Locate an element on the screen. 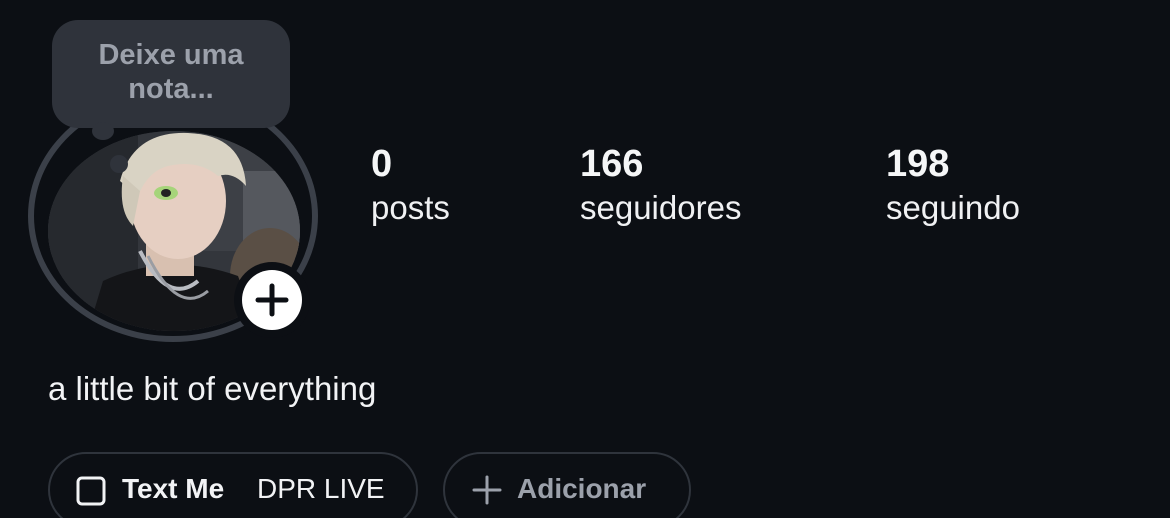 The height and width of the screenshot is (518, 1170). posts-count: 0 is located at coordinates (382, 164).